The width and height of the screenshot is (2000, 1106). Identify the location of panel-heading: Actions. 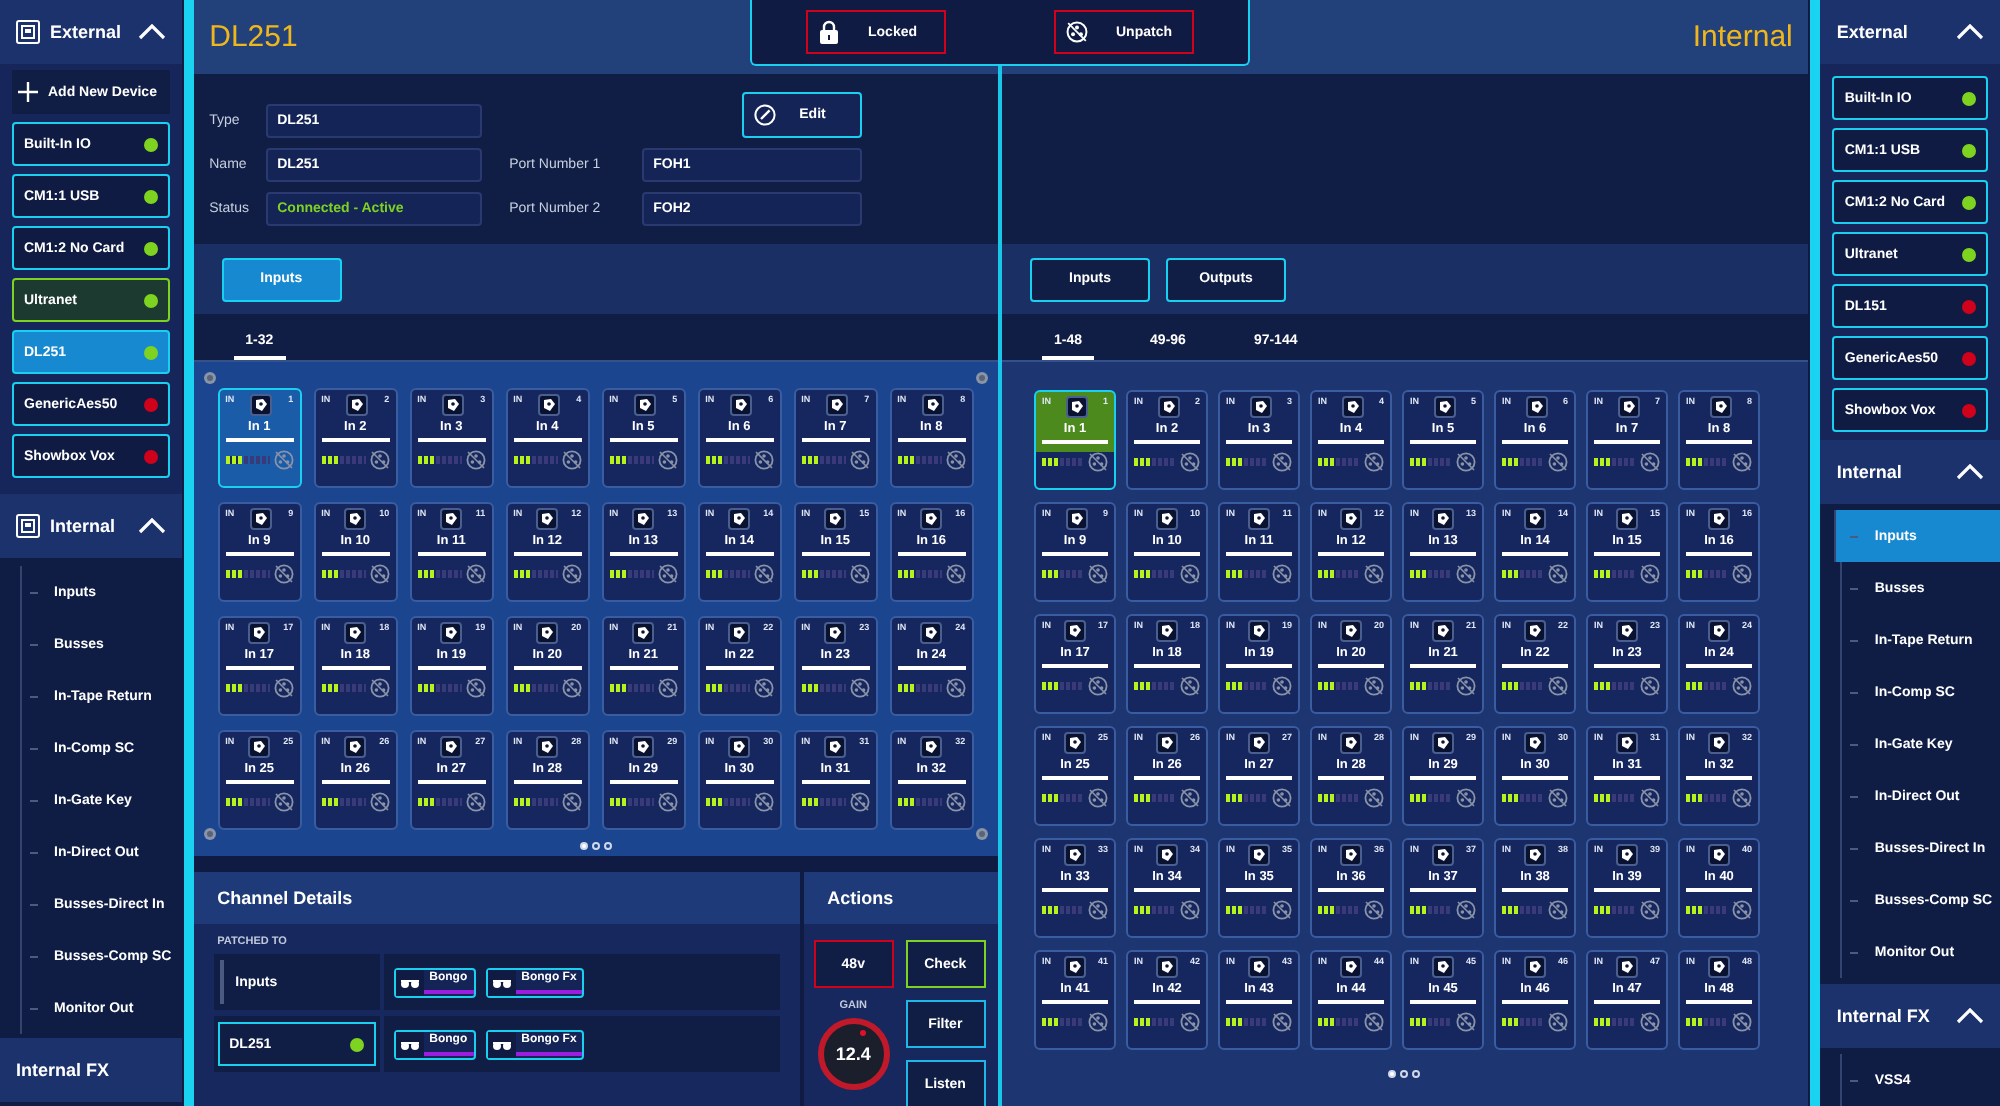
(901, 898).